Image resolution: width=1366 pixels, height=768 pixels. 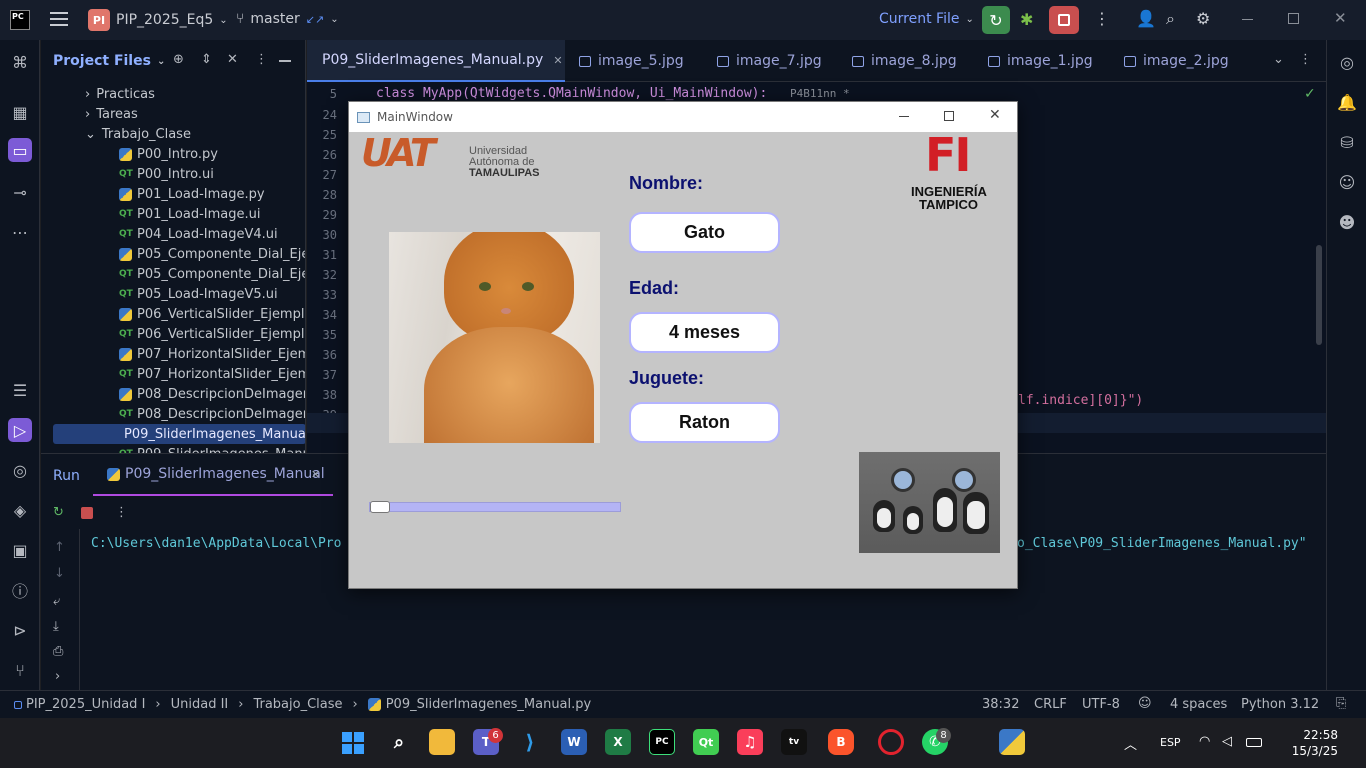 What do you see at coordinates (213, 475) in the screenshot?
I see `run-config-tab: P09_SliderImagenes_Manual` at bounding box center [213, 475].